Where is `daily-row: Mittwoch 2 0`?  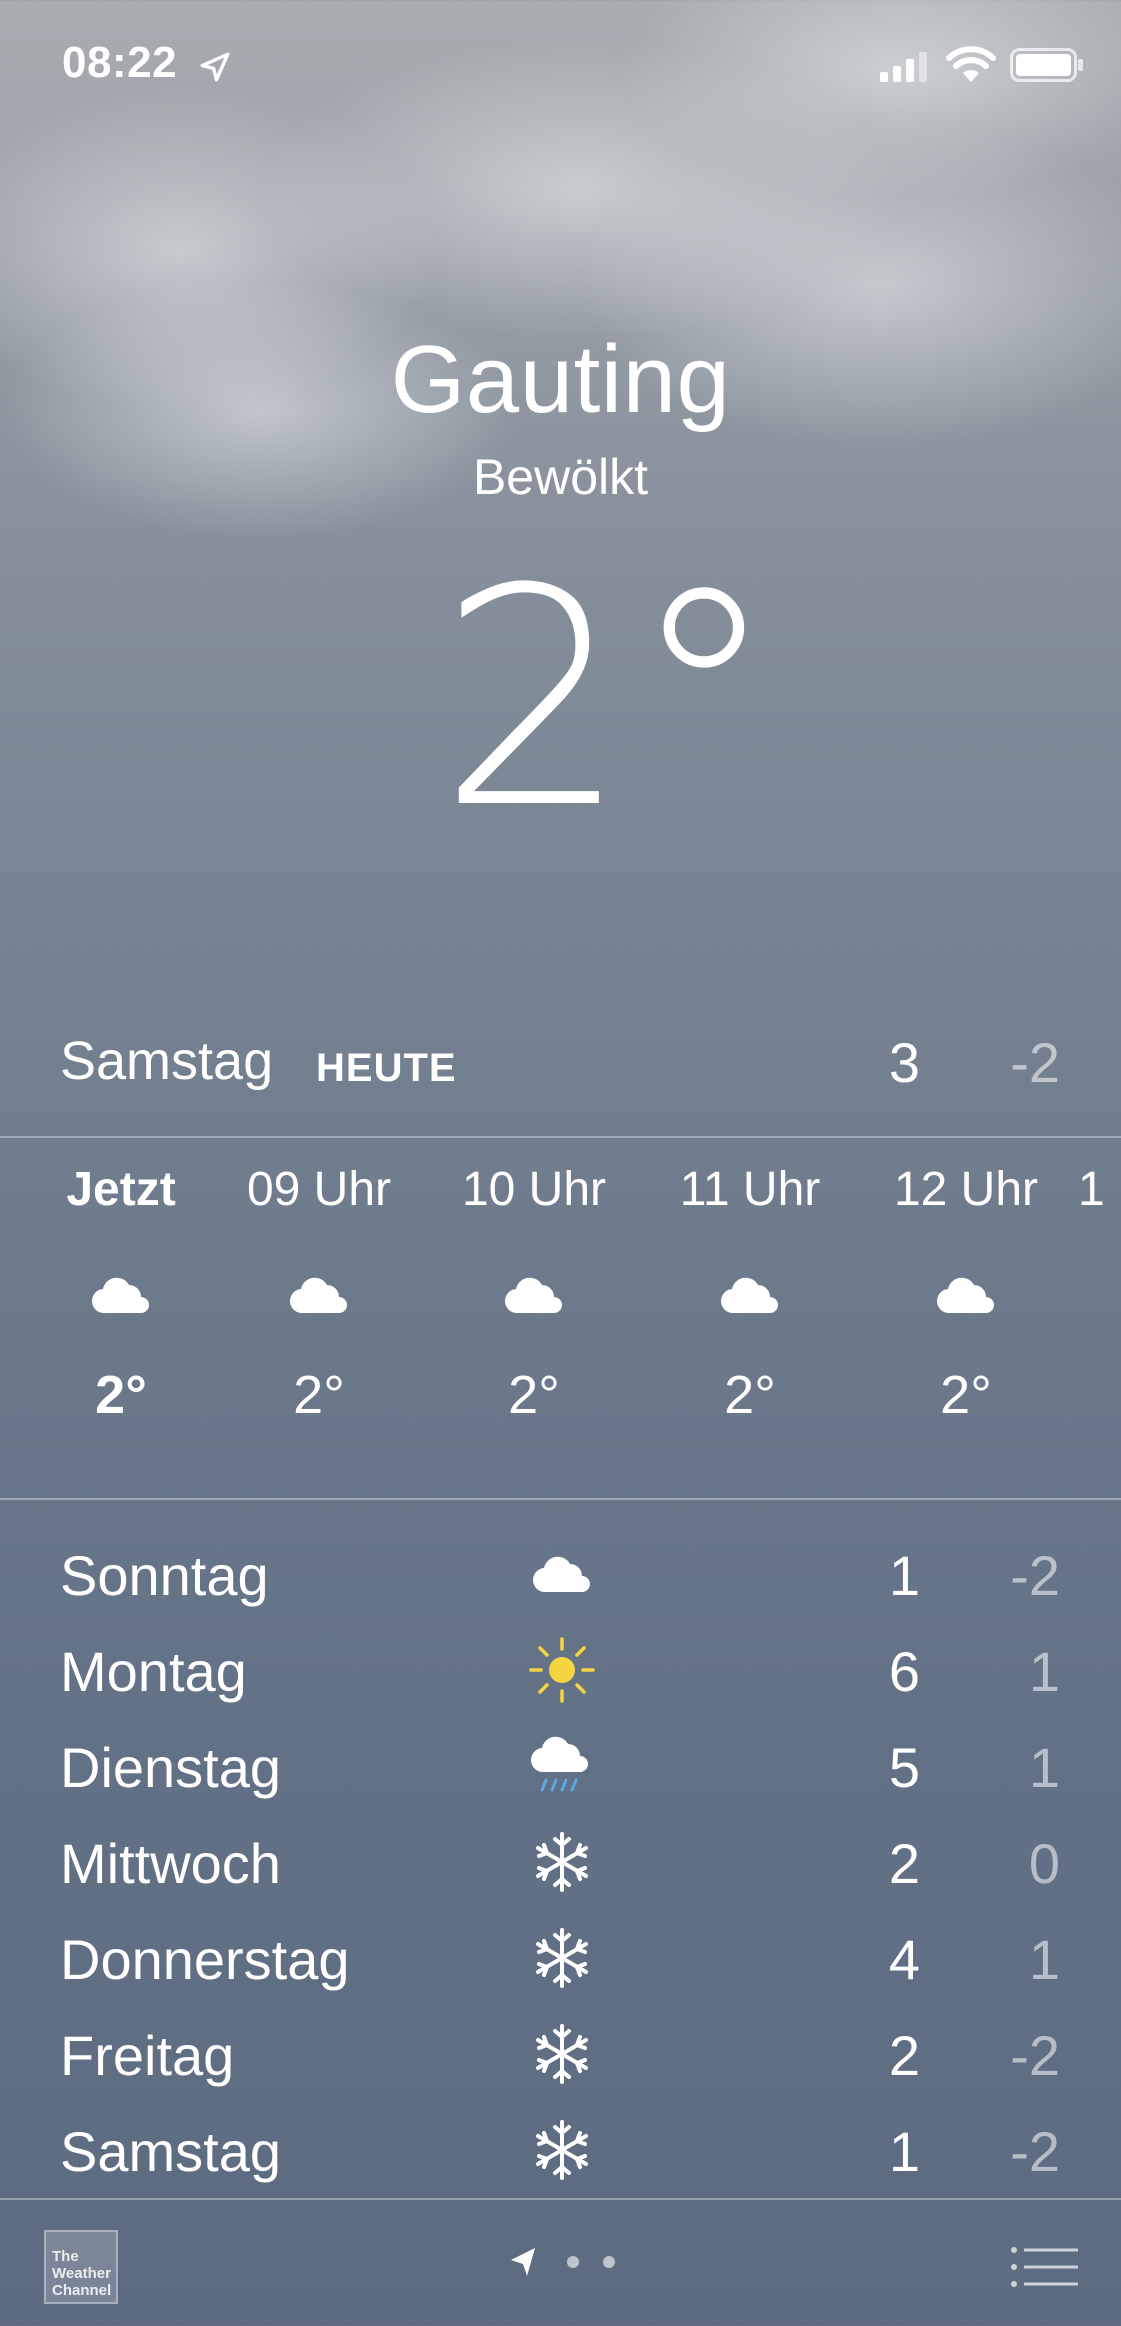
daily-row: Mittwoch 2 0 is located at coordinates (560, 1861).